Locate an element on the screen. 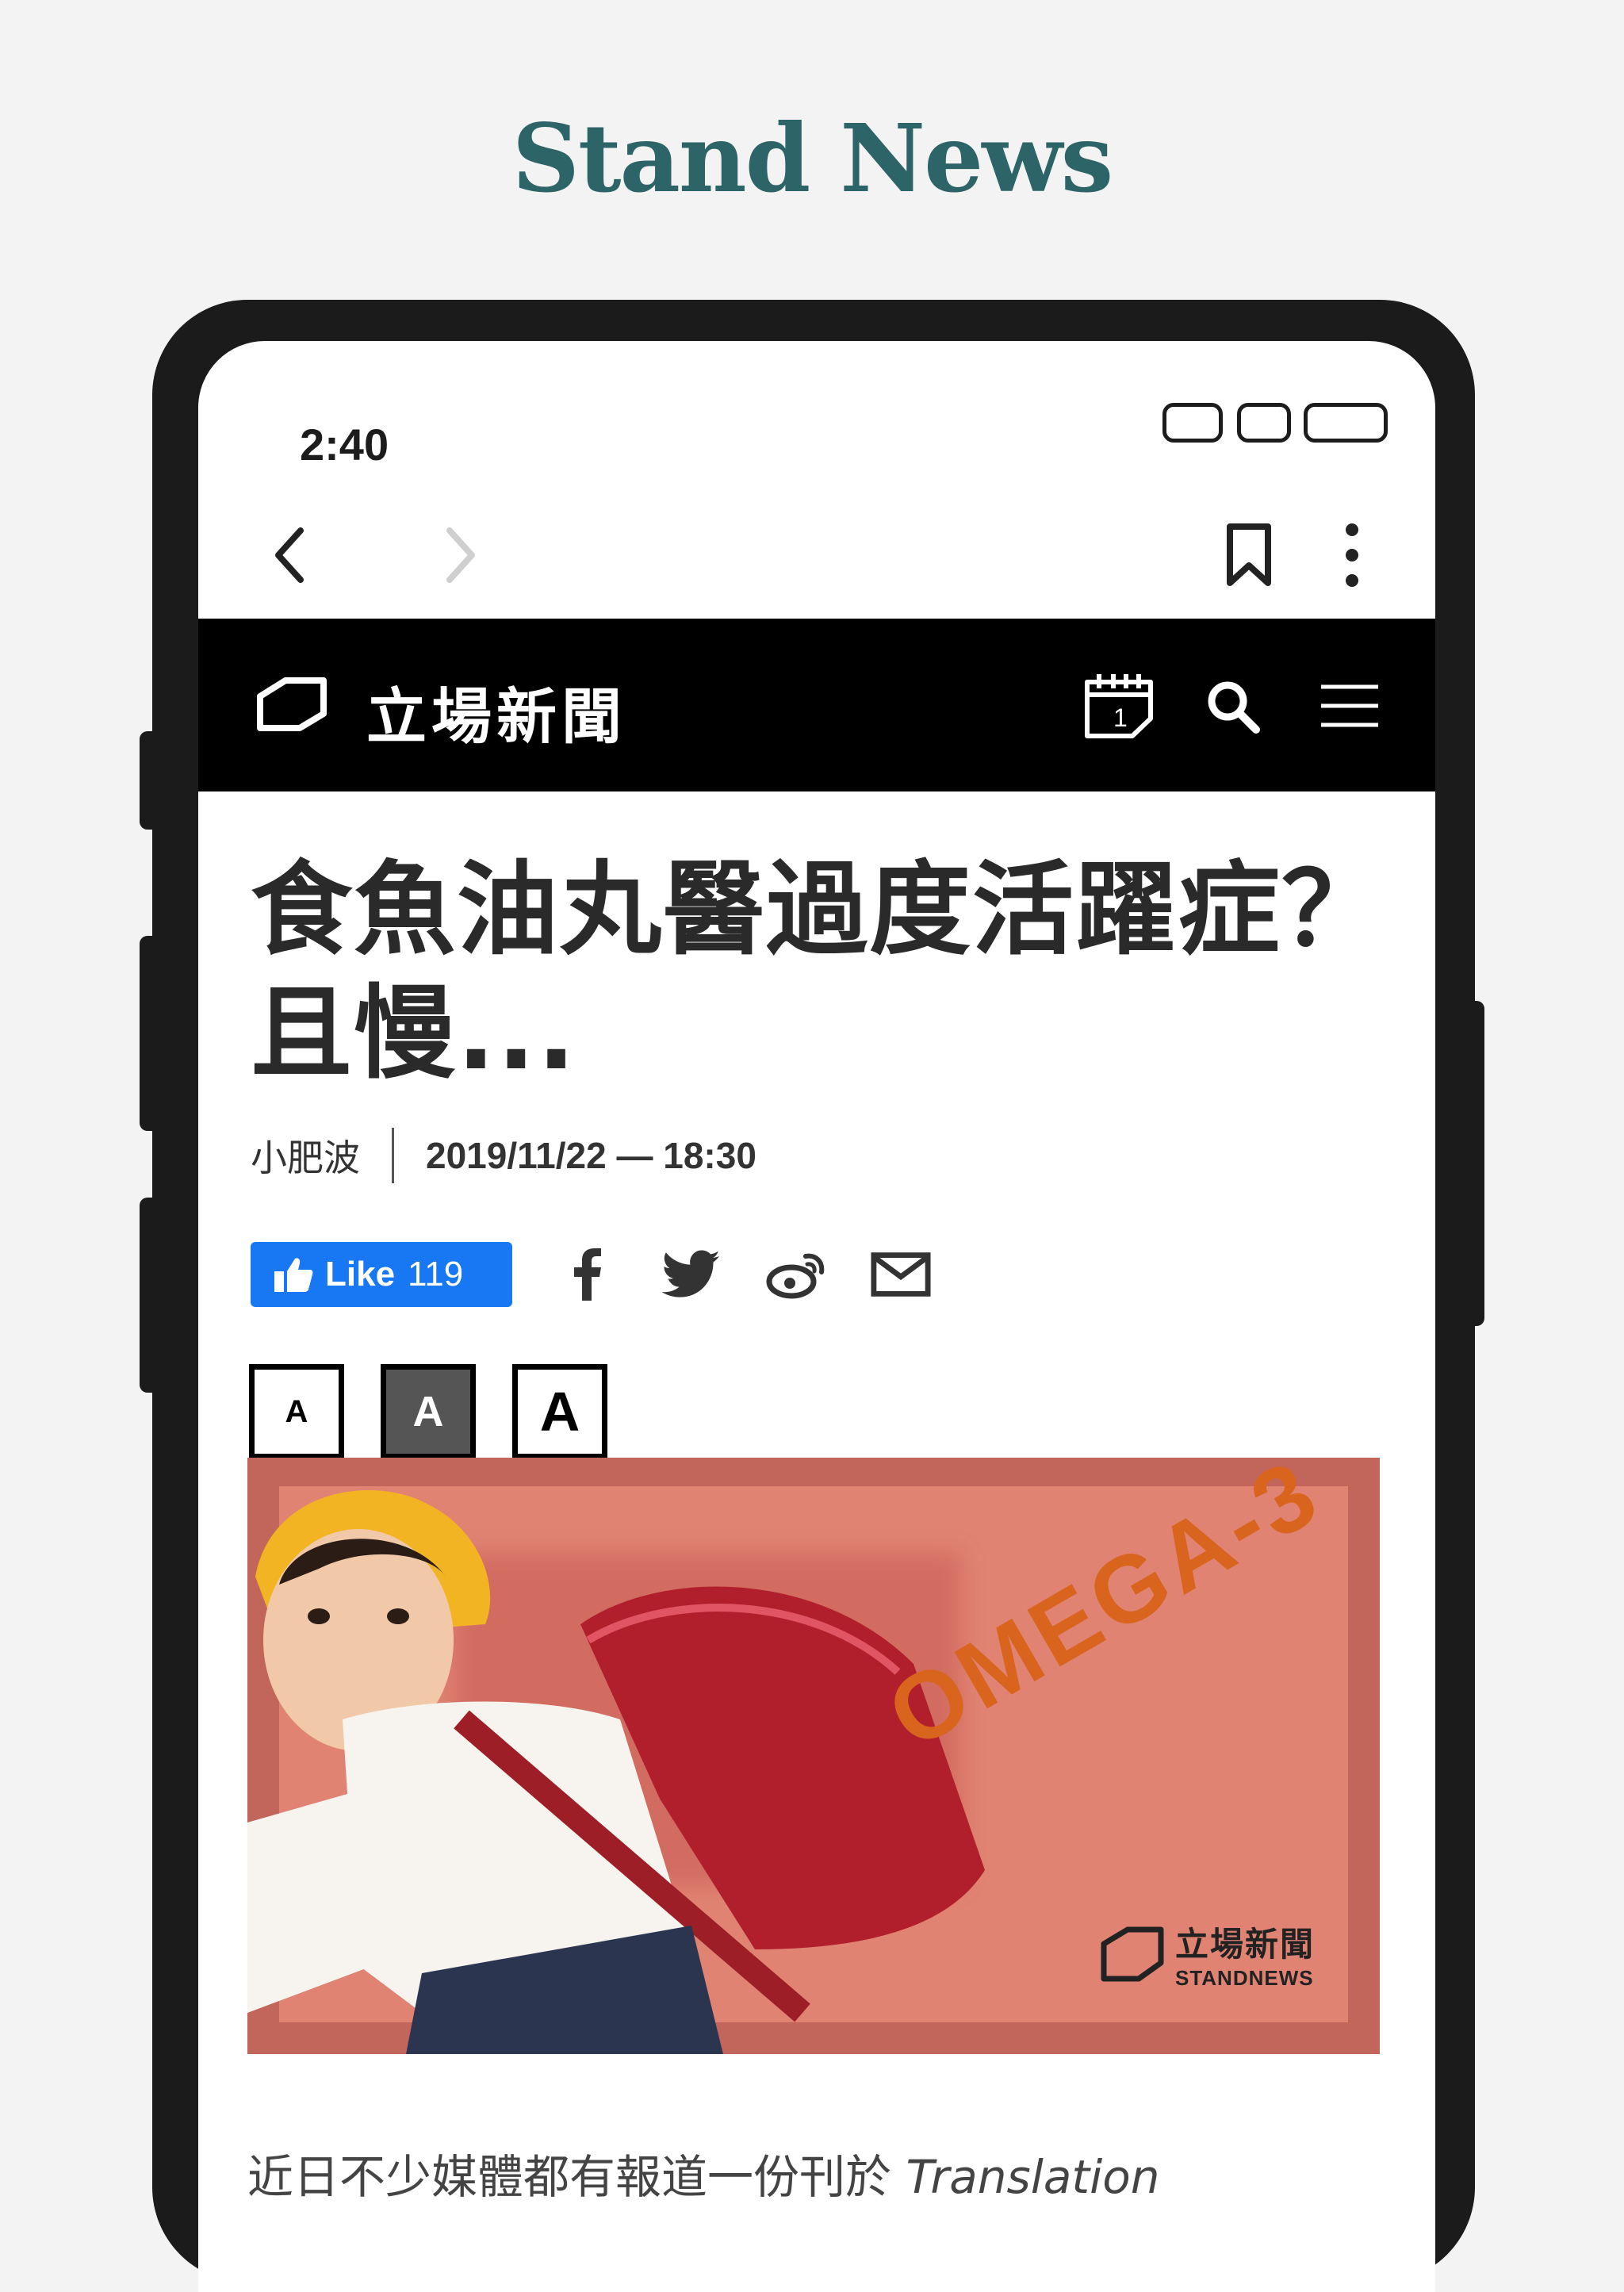 Image resolution: width=1624 pixels, height=2292 pixels. thumbs-up-icon is located at coordinates (293, 1275).